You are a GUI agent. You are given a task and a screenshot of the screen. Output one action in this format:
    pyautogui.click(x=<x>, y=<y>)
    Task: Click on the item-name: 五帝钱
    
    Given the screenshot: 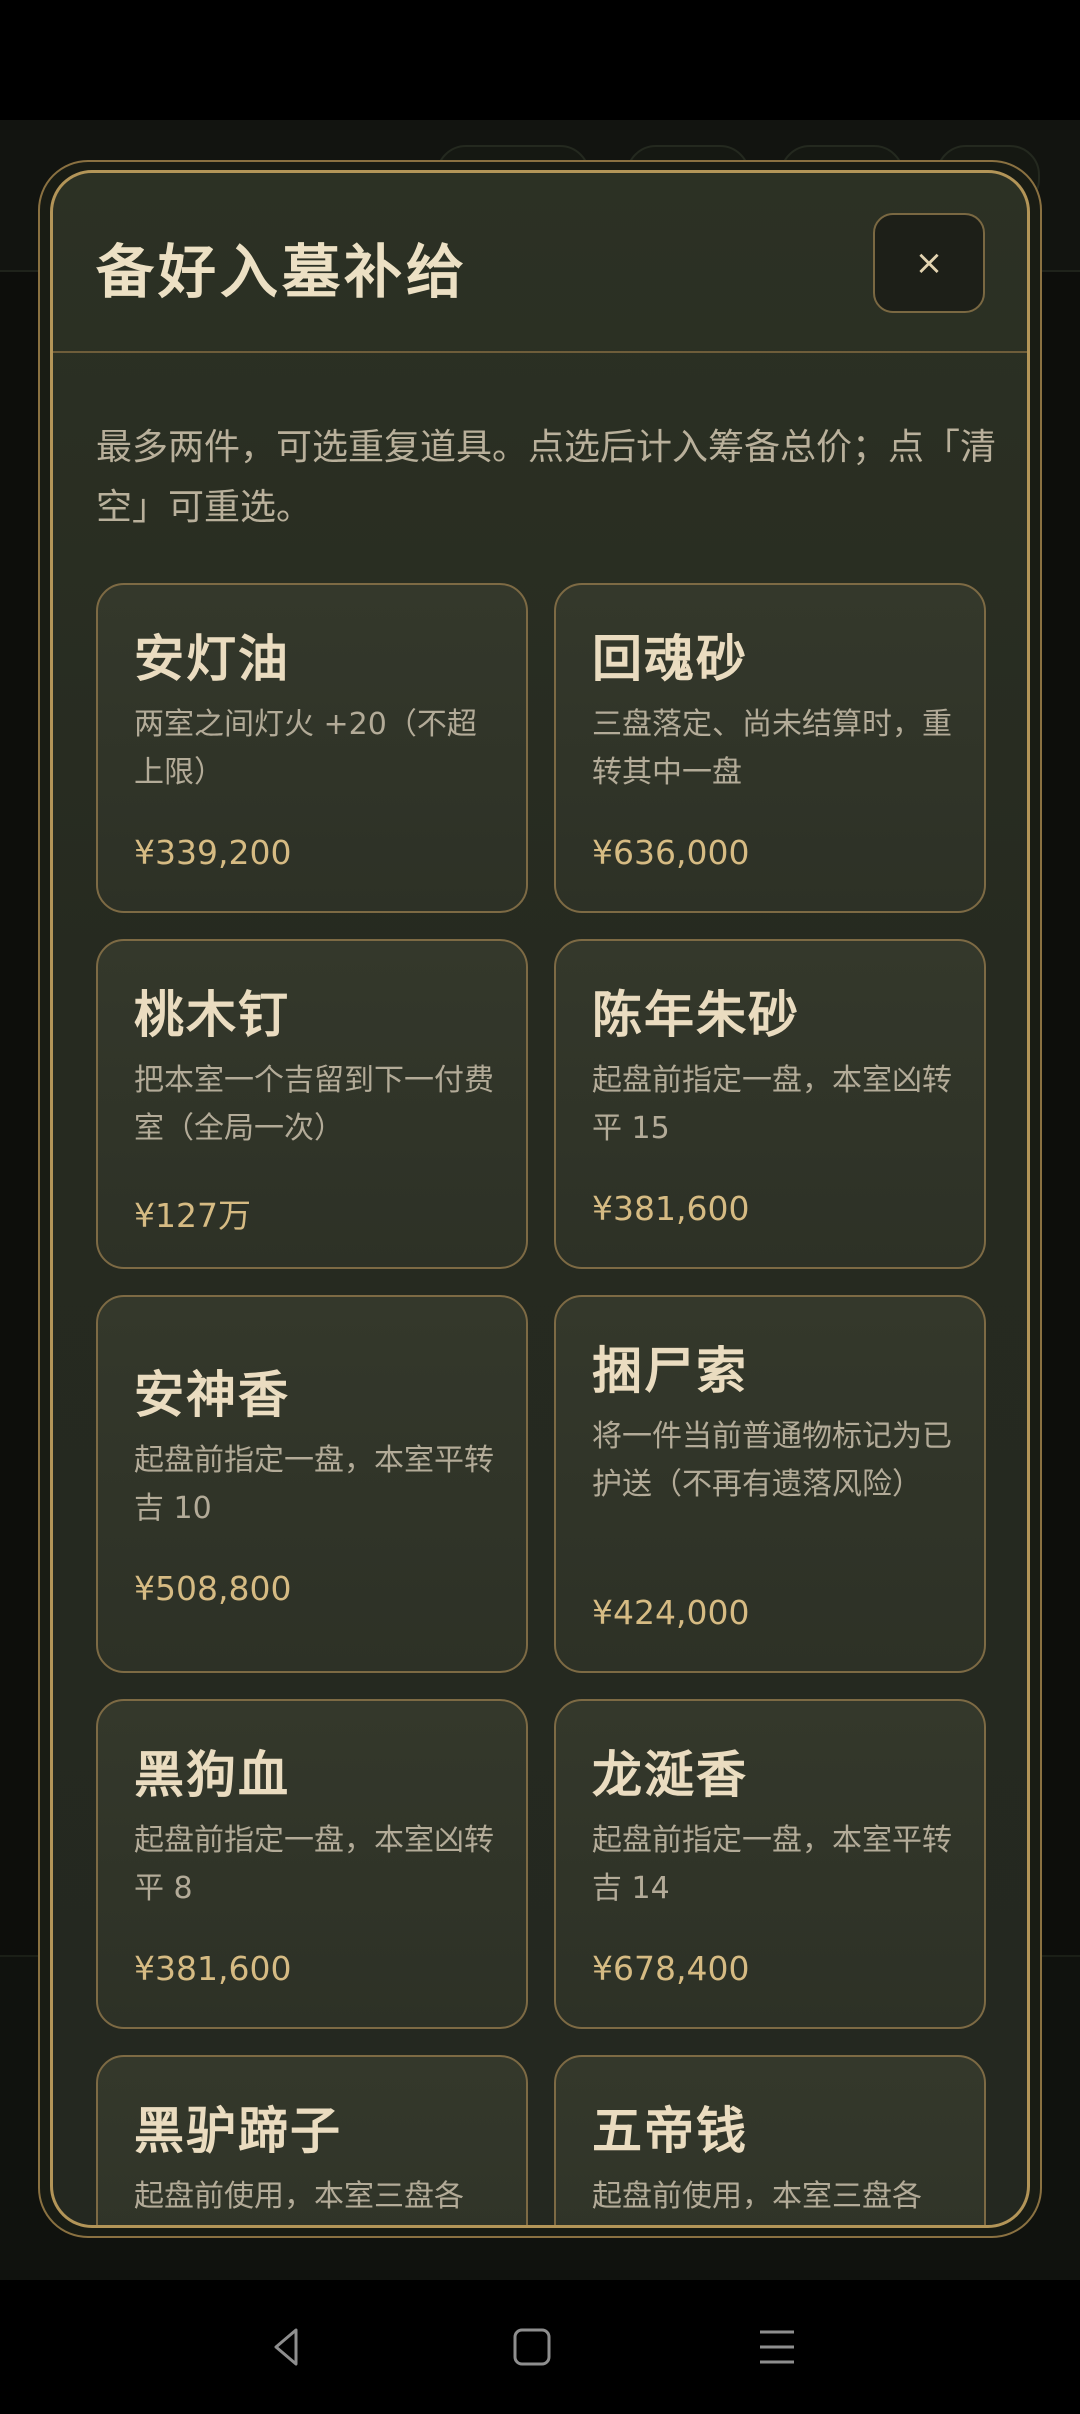 What is the action you would take?
    pyautogui.click(x=670, y=2131)
    